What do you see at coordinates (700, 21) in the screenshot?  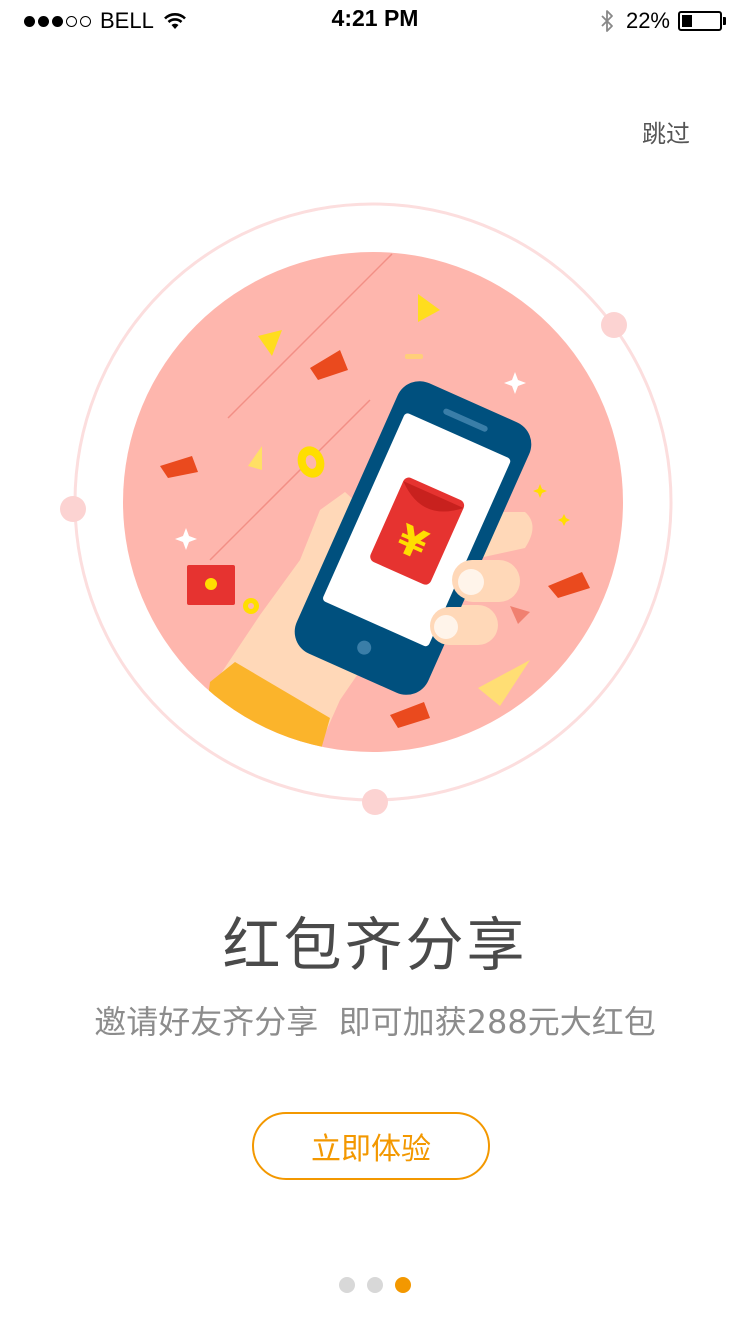 I see `battery-icon` at bounding box center [700, 21].